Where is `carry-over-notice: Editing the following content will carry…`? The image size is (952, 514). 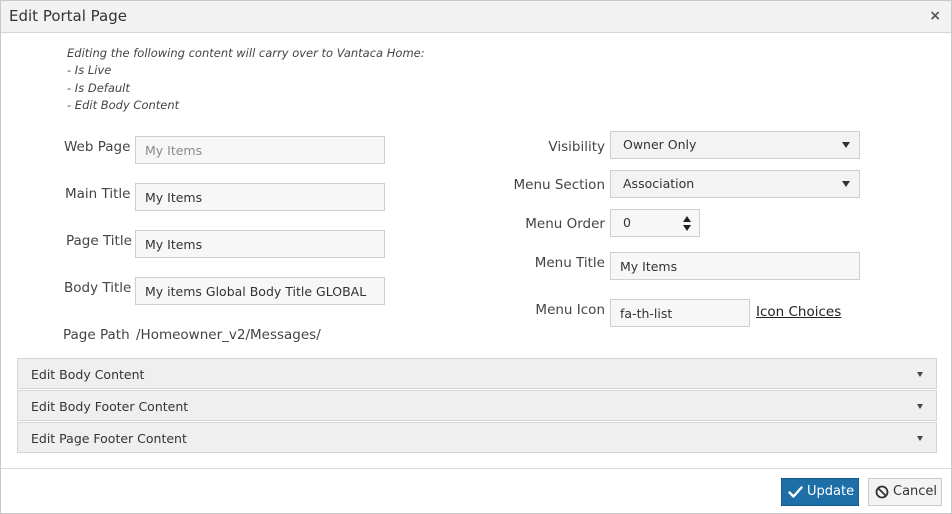 carry-over-notice: Editing the following content will carry… is located at coordinates (246, 79).